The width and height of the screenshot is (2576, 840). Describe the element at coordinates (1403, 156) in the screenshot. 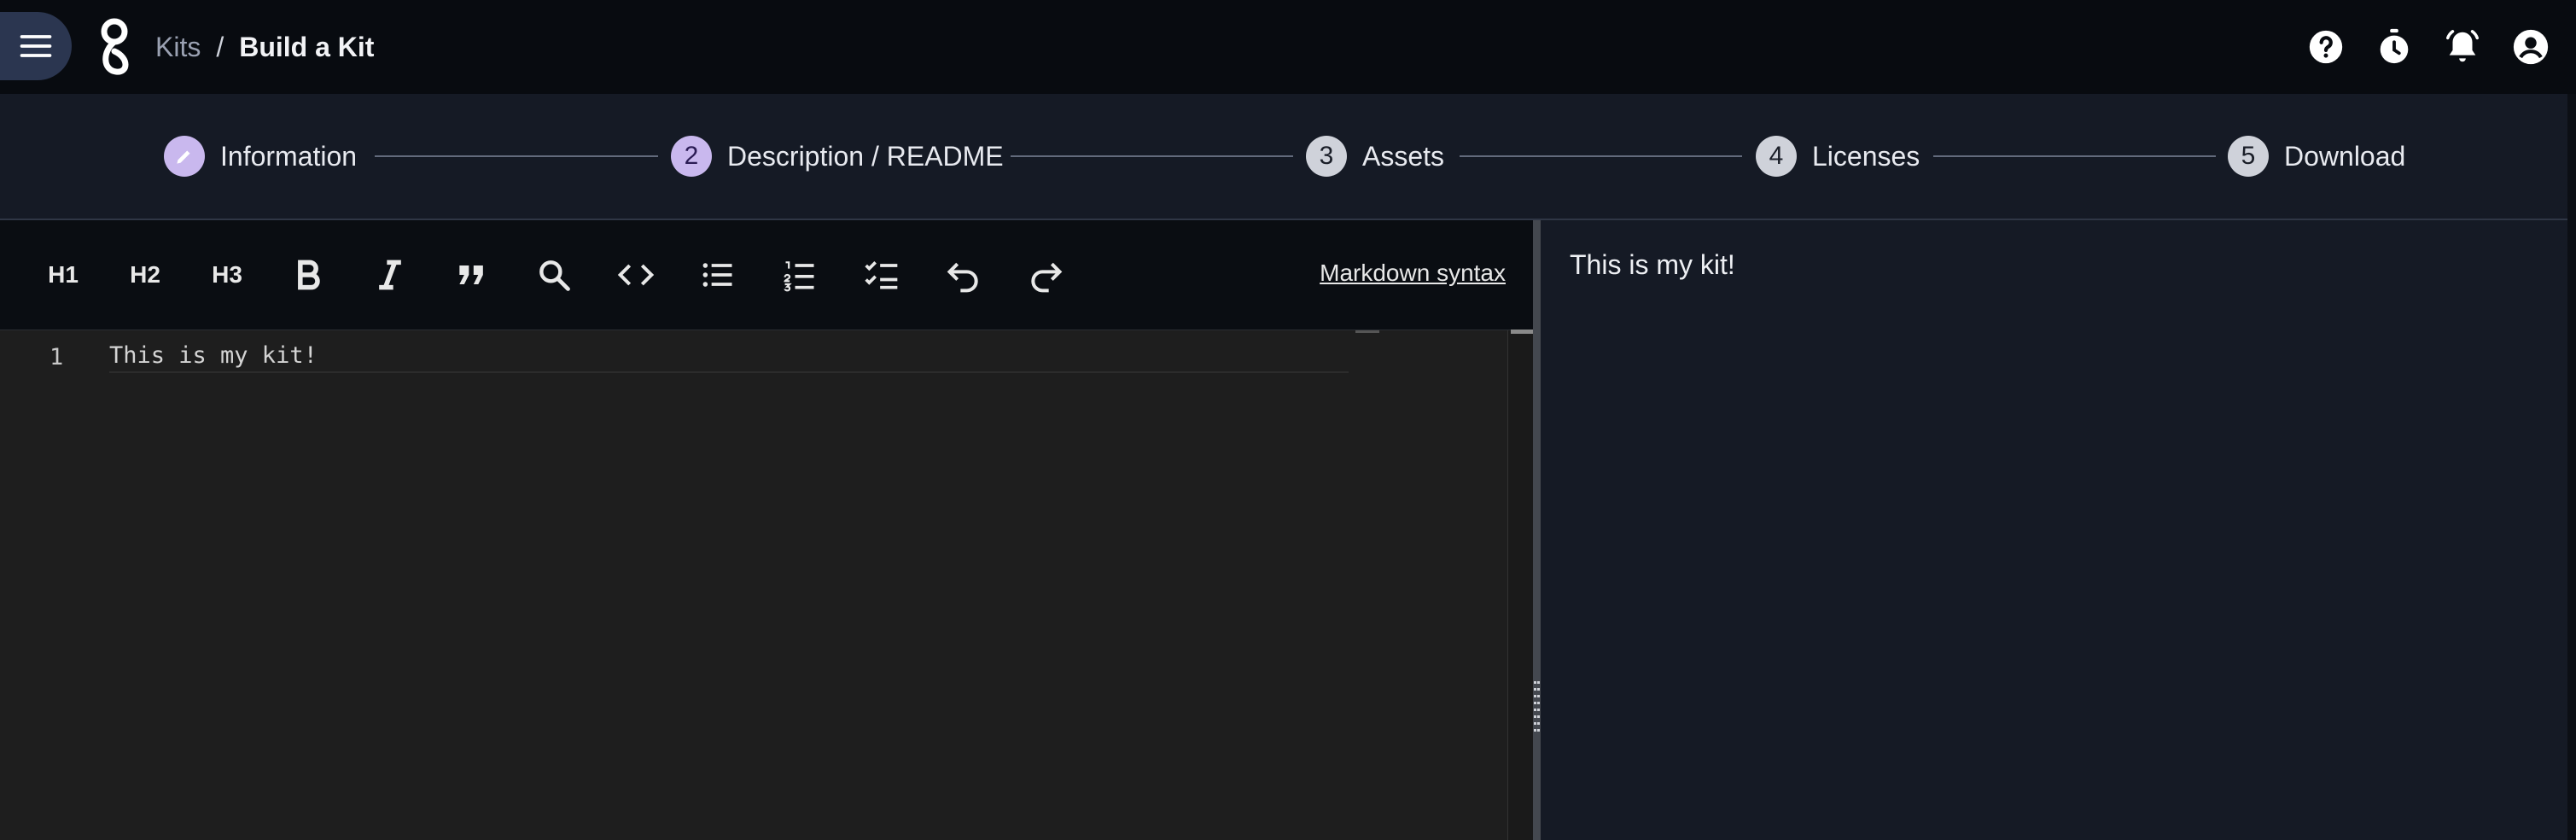

I see `step-label: Assets` at that location.